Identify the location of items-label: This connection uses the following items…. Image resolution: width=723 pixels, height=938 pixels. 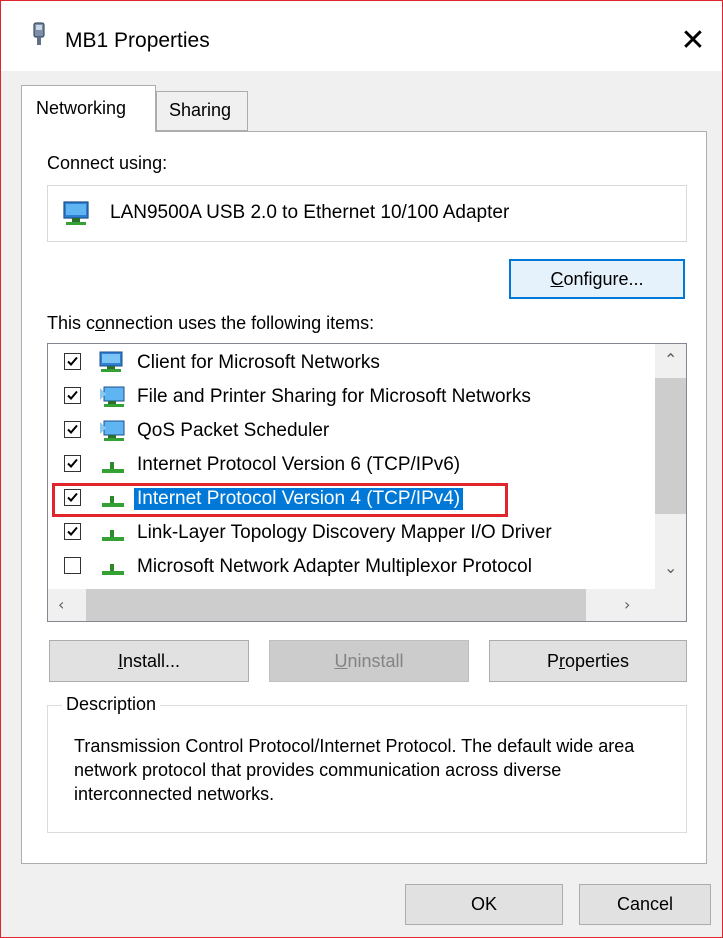
(210, 323).